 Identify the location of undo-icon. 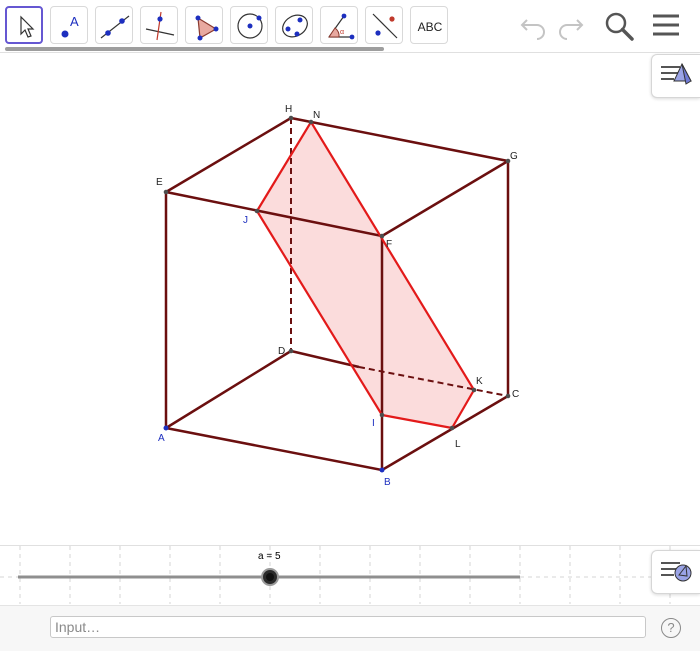
(532, 29).